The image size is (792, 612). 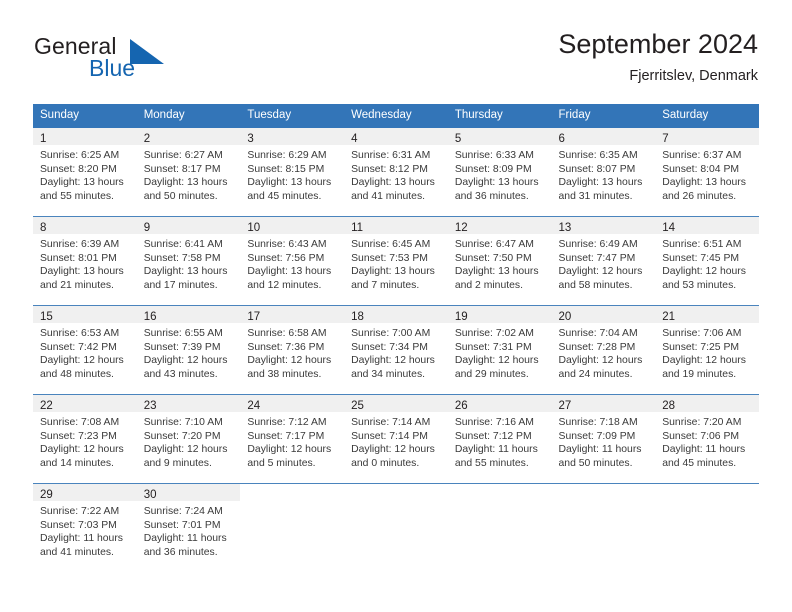 What do you see at coordinates (254, 406) in the screenshot?
I see `day-number: 24` at bounding box center [254, 406].